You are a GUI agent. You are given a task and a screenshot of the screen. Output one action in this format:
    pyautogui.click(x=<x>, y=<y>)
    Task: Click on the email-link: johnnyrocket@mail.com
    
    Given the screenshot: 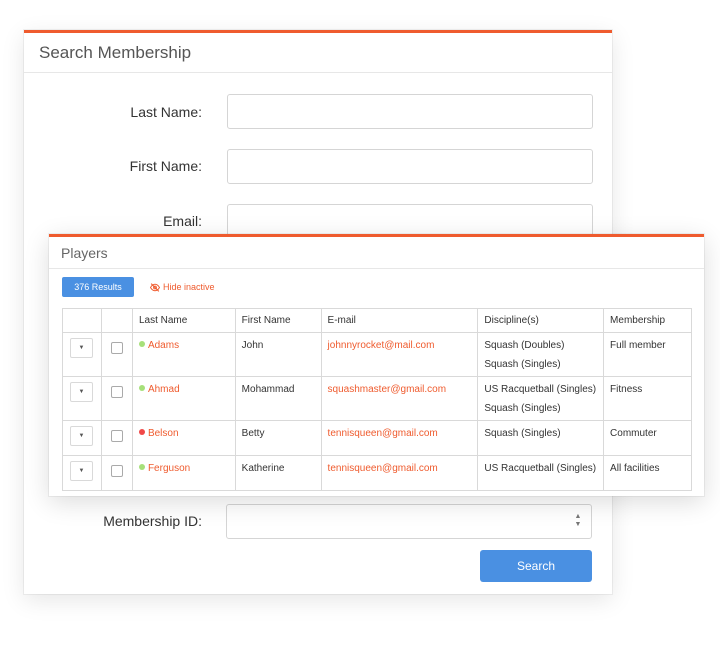 What is the action you would take?
    pyautogui.click(x=381, y=345)
    